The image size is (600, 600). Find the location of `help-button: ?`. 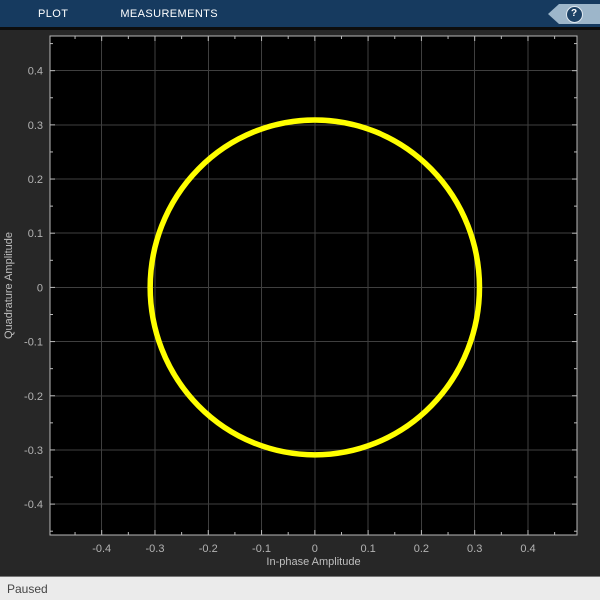

help-button: ? is located at coordinates (574, 14).